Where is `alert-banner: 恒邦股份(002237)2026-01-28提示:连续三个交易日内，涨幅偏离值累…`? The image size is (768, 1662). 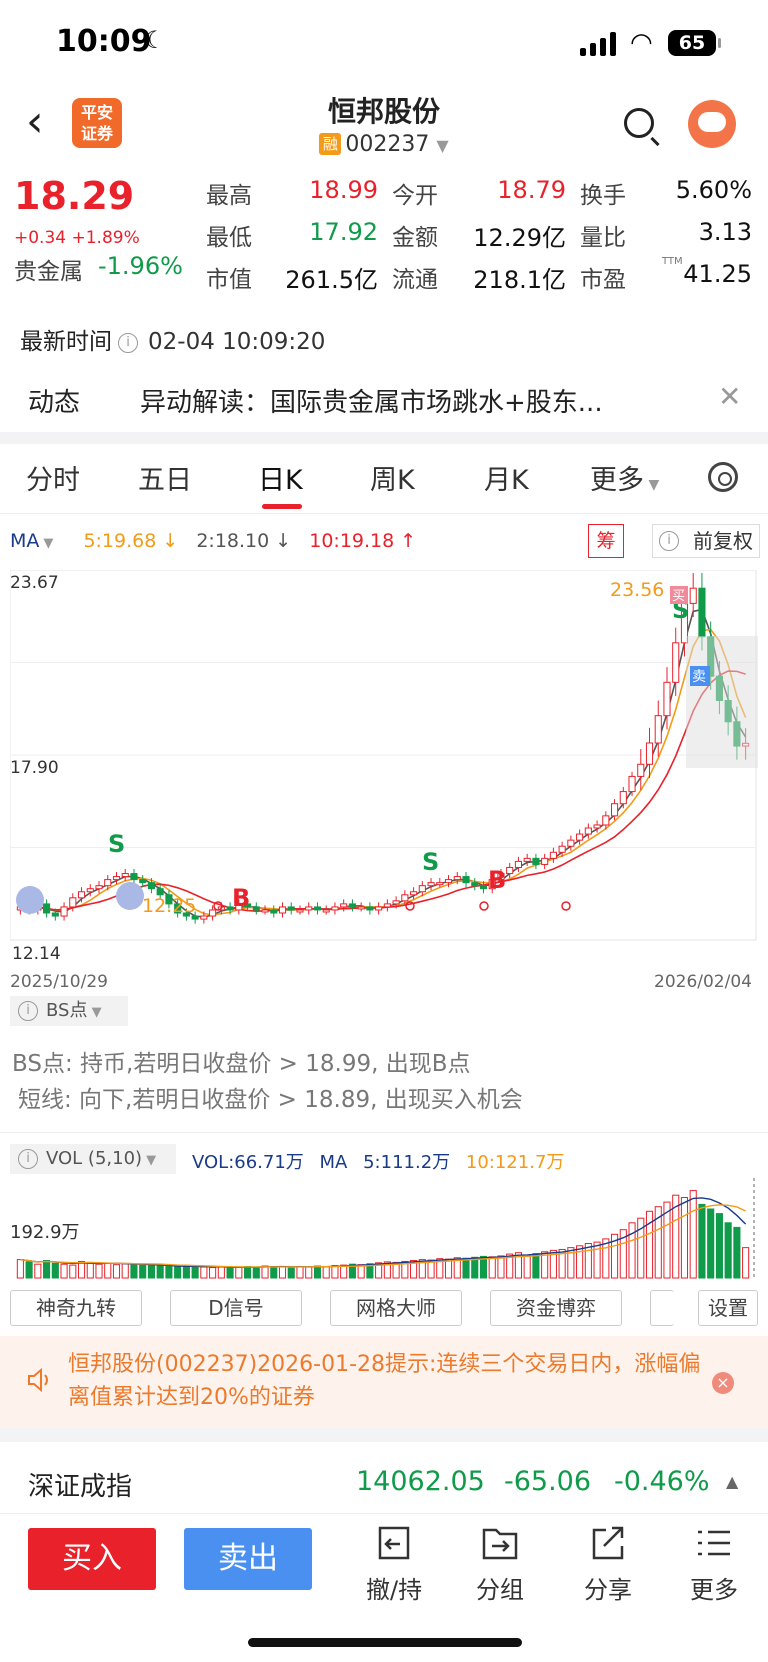 alert-banner: 恒邦股份(002237)2026-01-28提示:连续三个交易日内，涨幅偏离值累… is located at coordinates (384, 1382).